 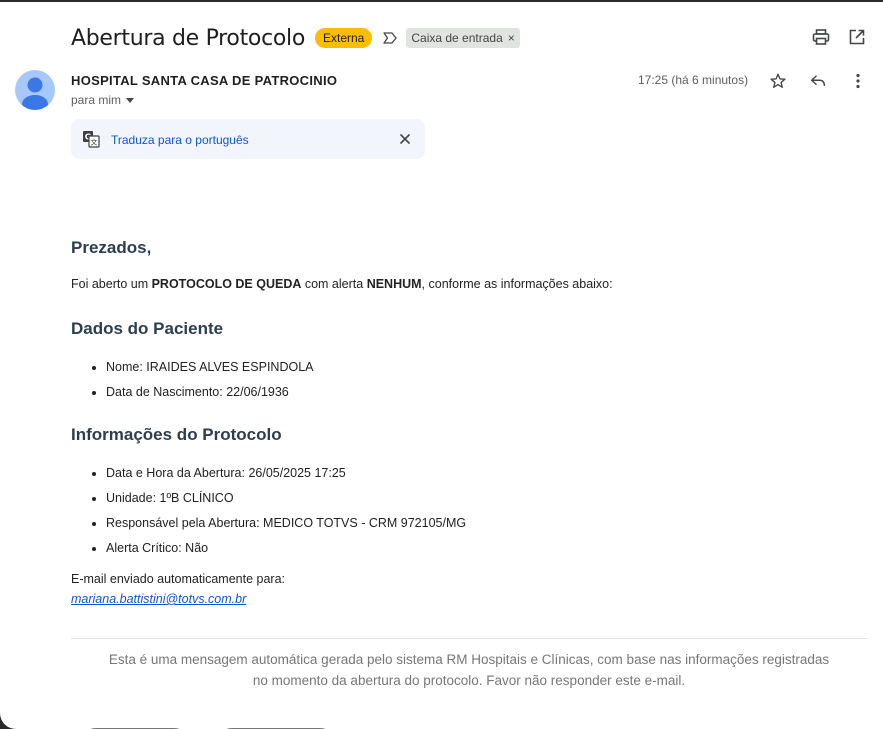 I want to click on reply-icon, so click(x=818, y=80).